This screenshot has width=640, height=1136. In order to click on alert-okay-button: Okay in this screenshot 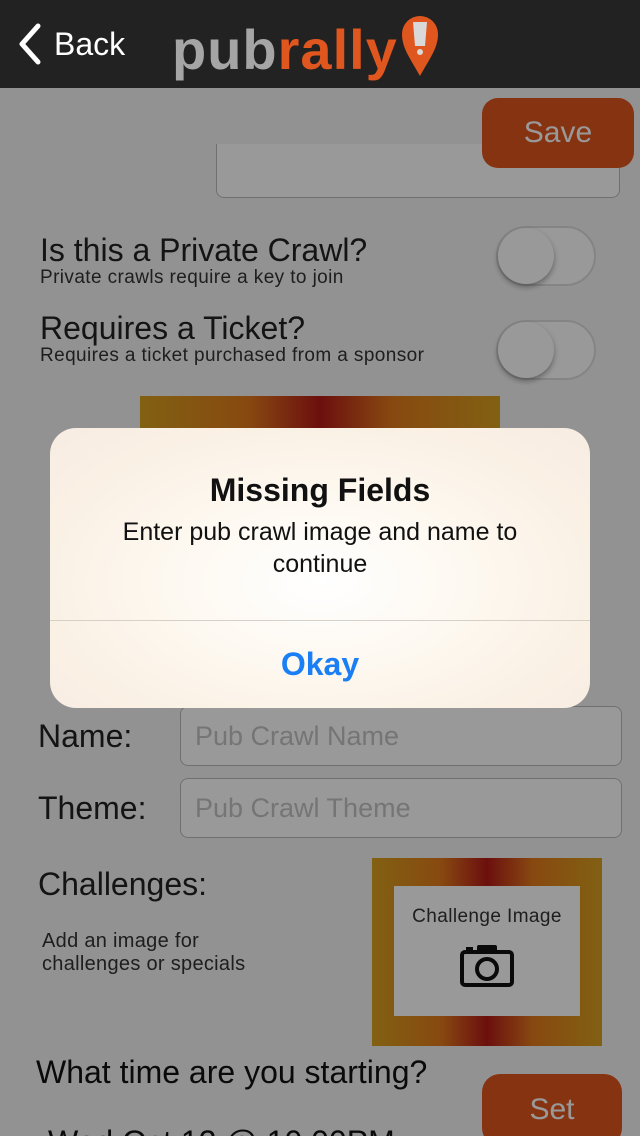, I will do `click(320, 664)`.